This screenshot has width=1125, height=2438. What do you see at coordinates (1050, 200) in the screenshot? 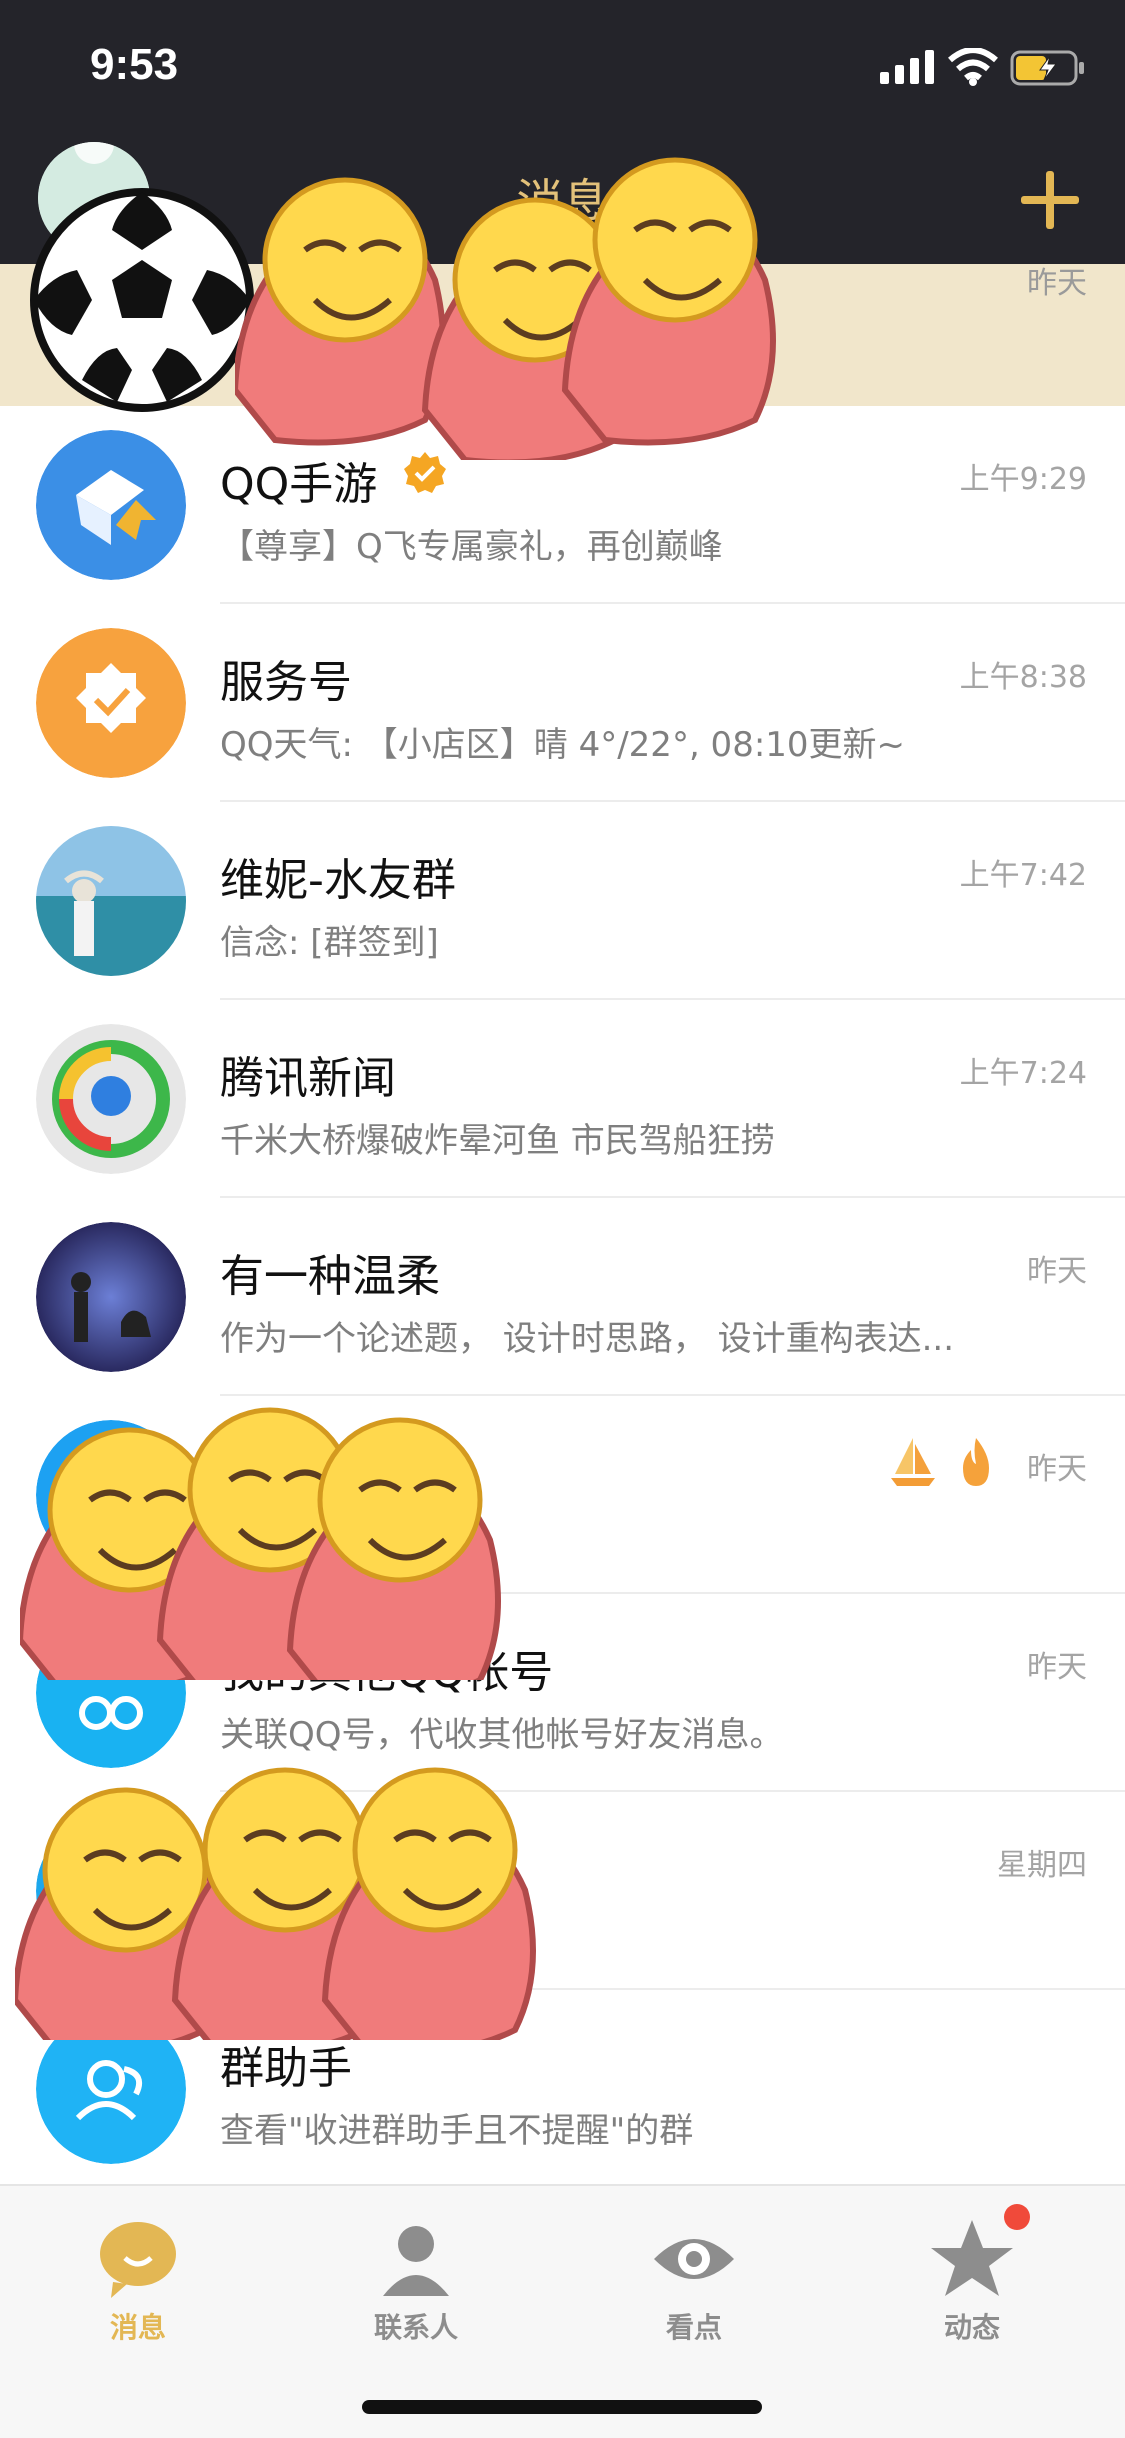
I see `add-plus-button` at bounding box center [1050, 200].